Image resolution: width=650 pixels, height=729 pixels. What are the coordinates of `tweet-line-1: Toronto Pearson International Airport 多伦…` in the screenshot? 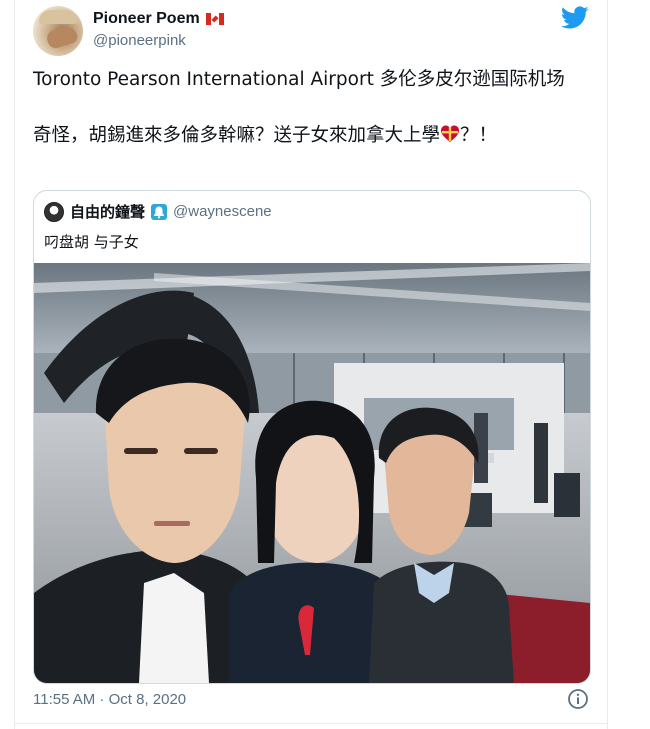 It's located at (299, 79).